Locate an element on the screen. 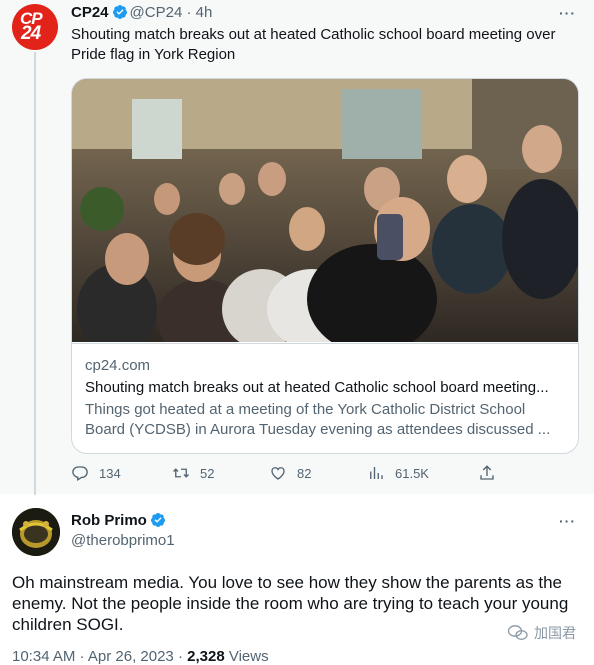 The height and width of the screenshot is (665, 594). watermark: 加国君 is located at coordinates (542, 633).